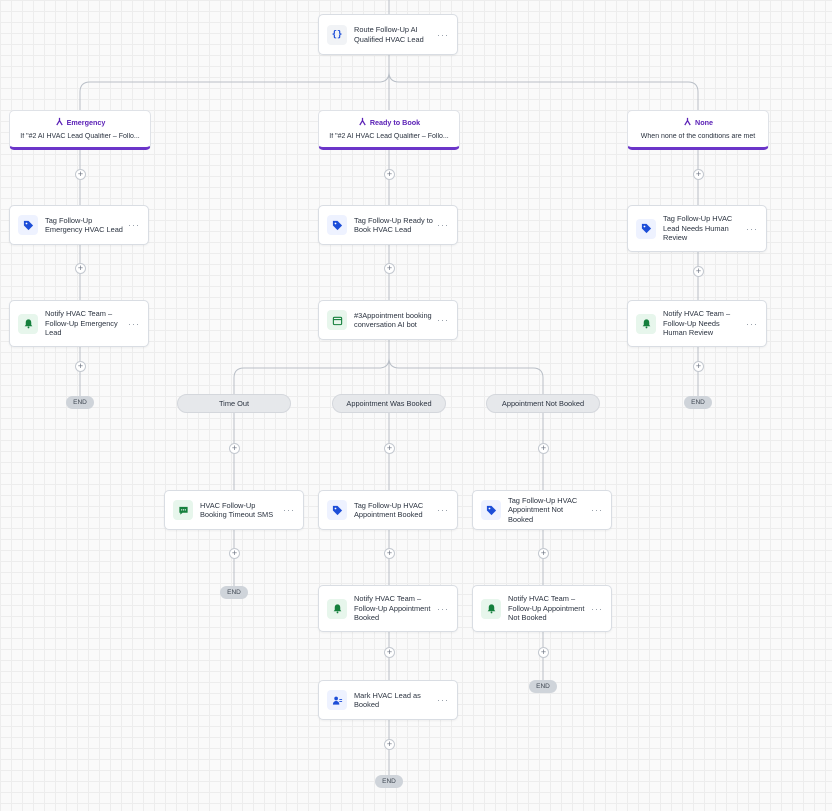 Image resolution: width=832 pixels, height=811 pixels. Describe the element at coordinates (704, 122) in the screenshot. I see `branch-title: None` at that location.